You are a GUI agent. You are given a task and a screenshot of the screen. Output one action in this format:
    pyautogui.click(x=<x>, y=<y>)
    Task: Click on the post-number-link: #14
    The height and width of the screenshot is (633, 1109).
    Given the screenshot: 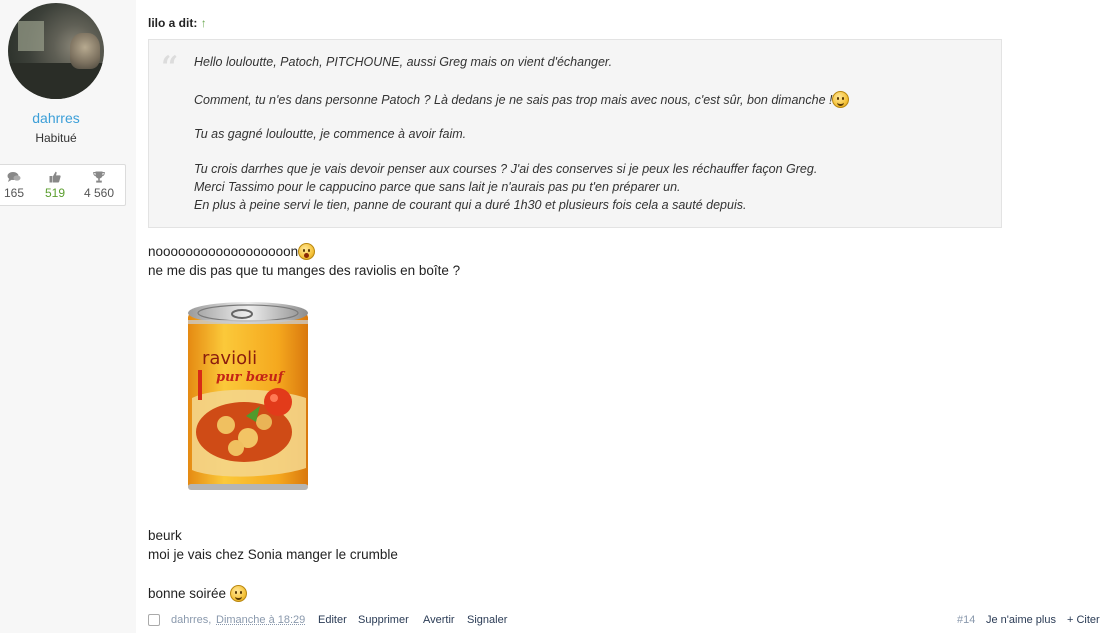 What is the action you would take?
    pyautogui.click(x=966, y=620)
    